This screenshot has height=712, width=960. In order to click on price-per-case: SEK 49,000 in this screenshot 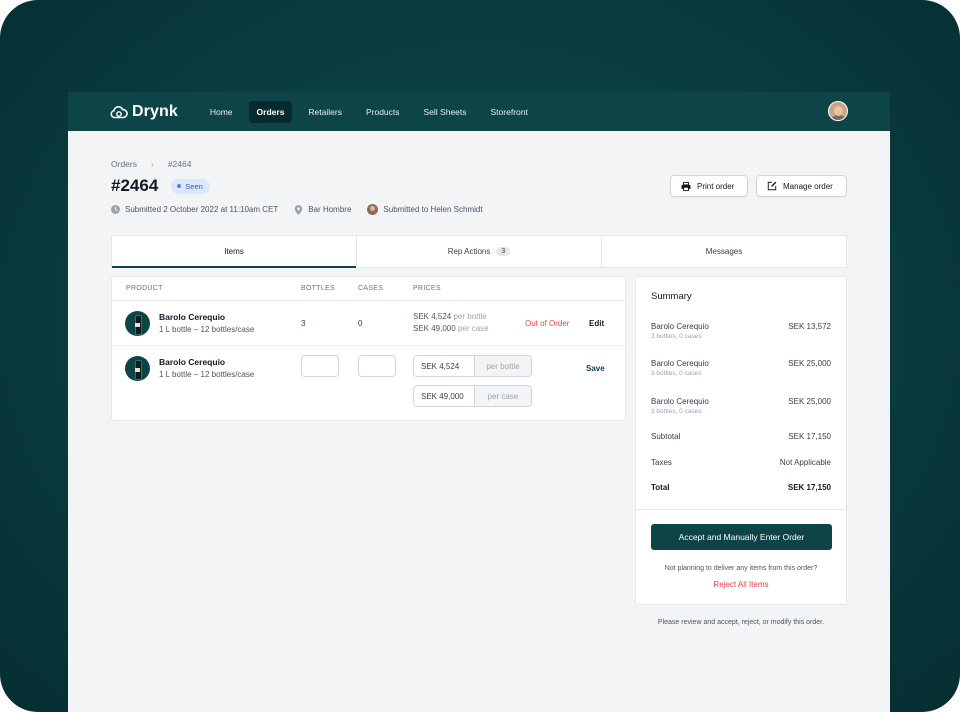, I will do `click(434, 328)`.